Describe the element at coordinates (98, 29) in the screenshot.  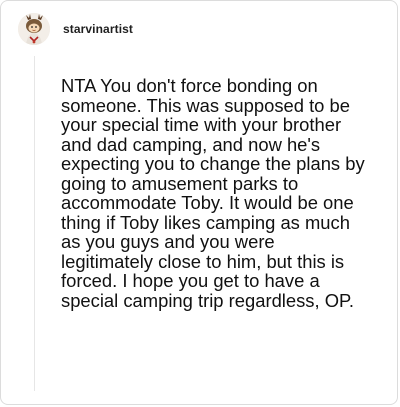
I see `username: starvinartist` at that location.